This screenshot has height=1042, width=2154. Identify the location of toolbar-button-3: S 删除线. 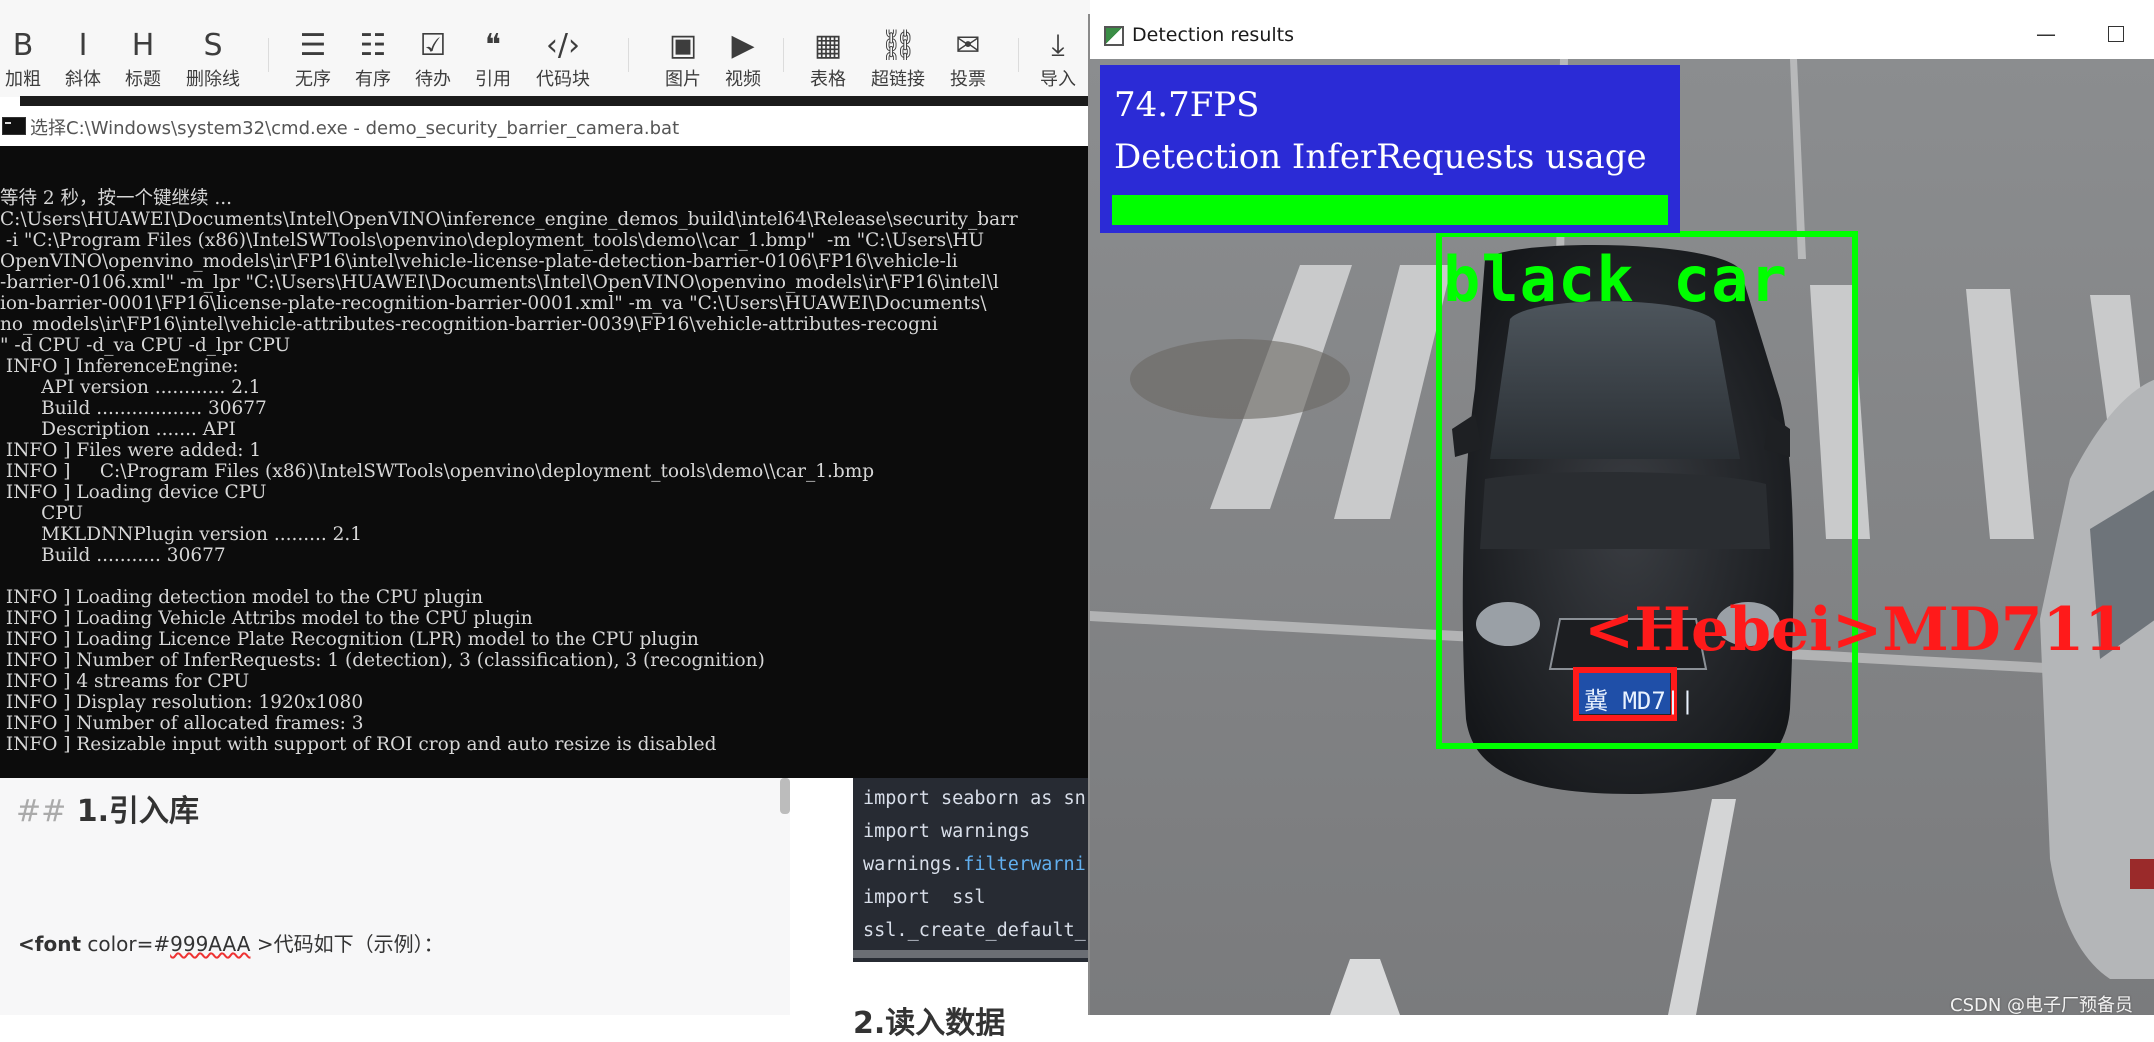
(213, 59).